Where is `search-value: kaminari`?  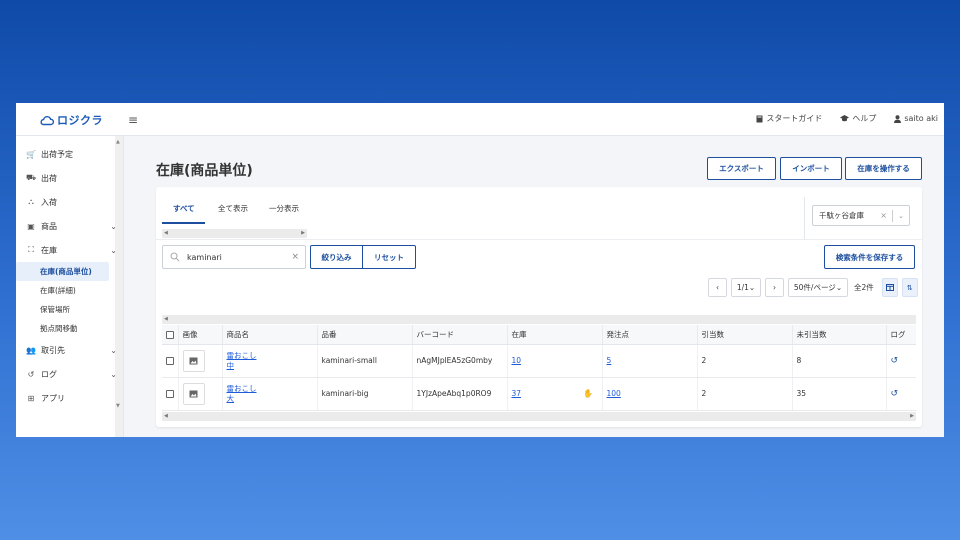
search-value: kaminari is located at coordinates (204, 257).